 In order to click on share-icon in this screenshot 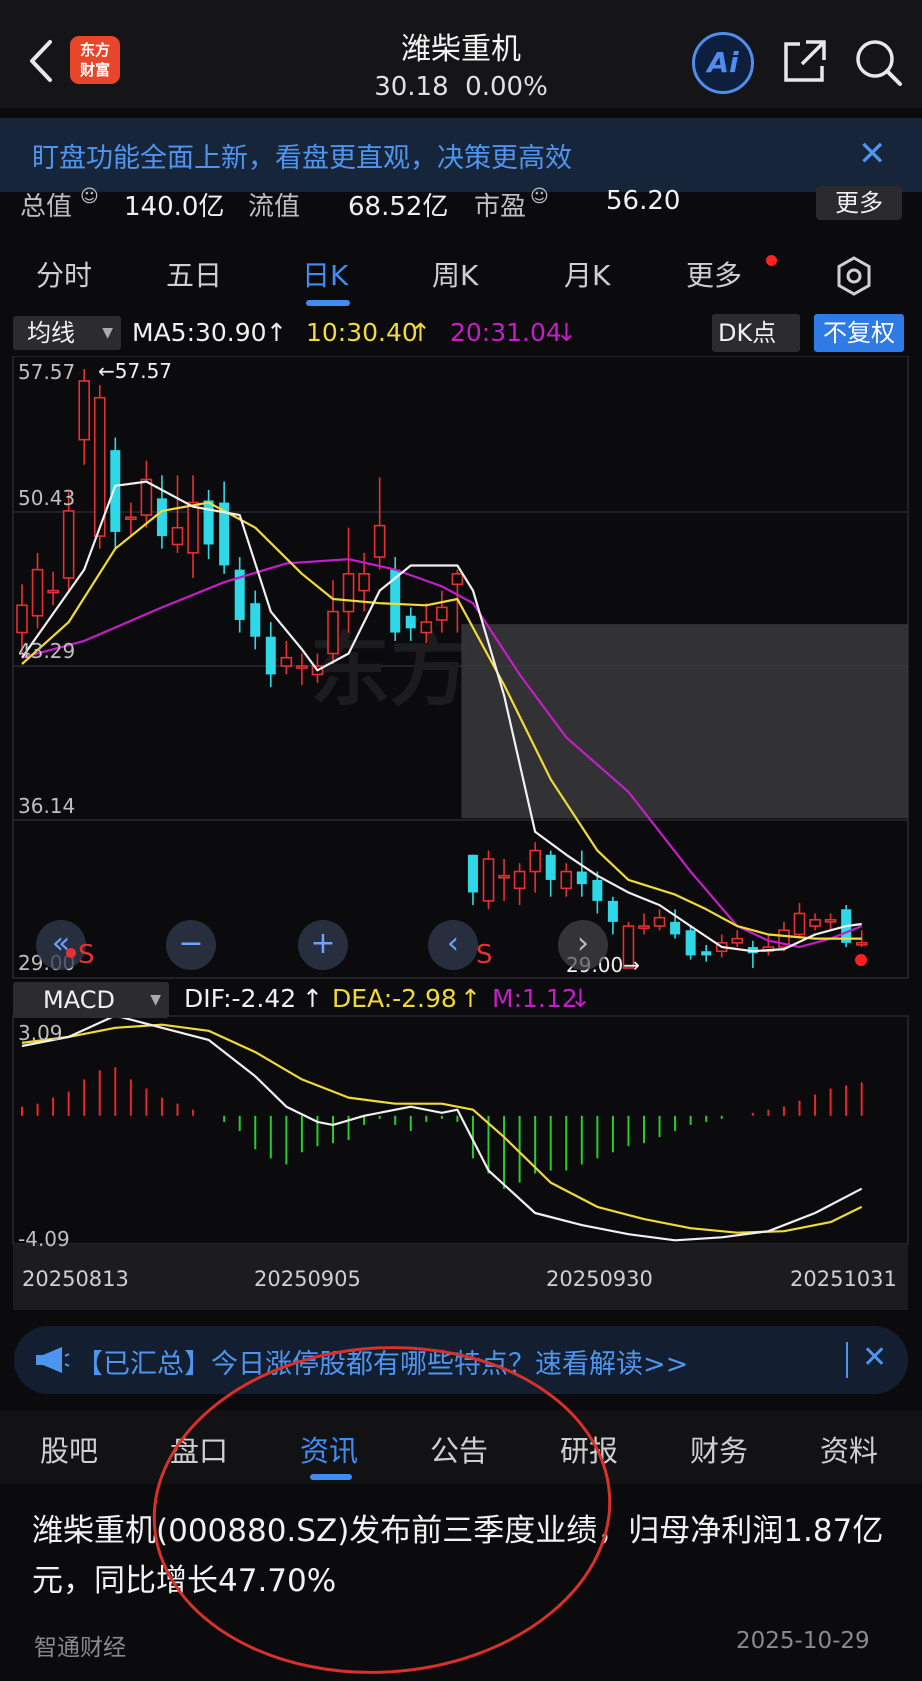, I will do `click(804, 62)`.